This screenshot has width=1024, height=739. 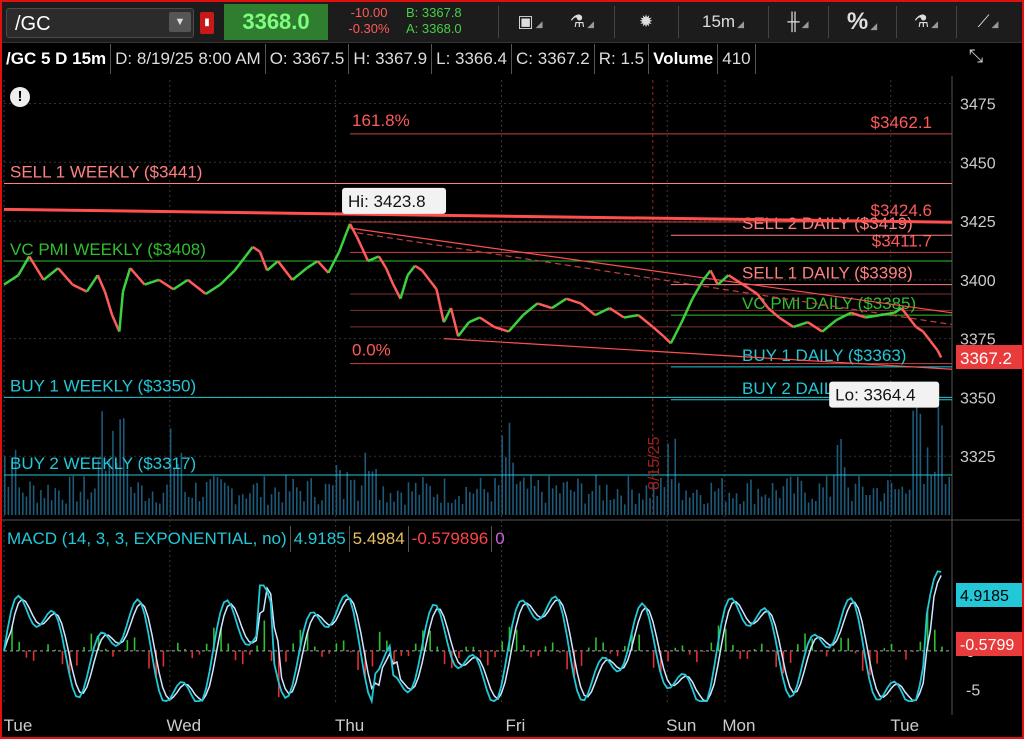 I want to click on x-tick-label: Wed, so click(x=183, y=725).